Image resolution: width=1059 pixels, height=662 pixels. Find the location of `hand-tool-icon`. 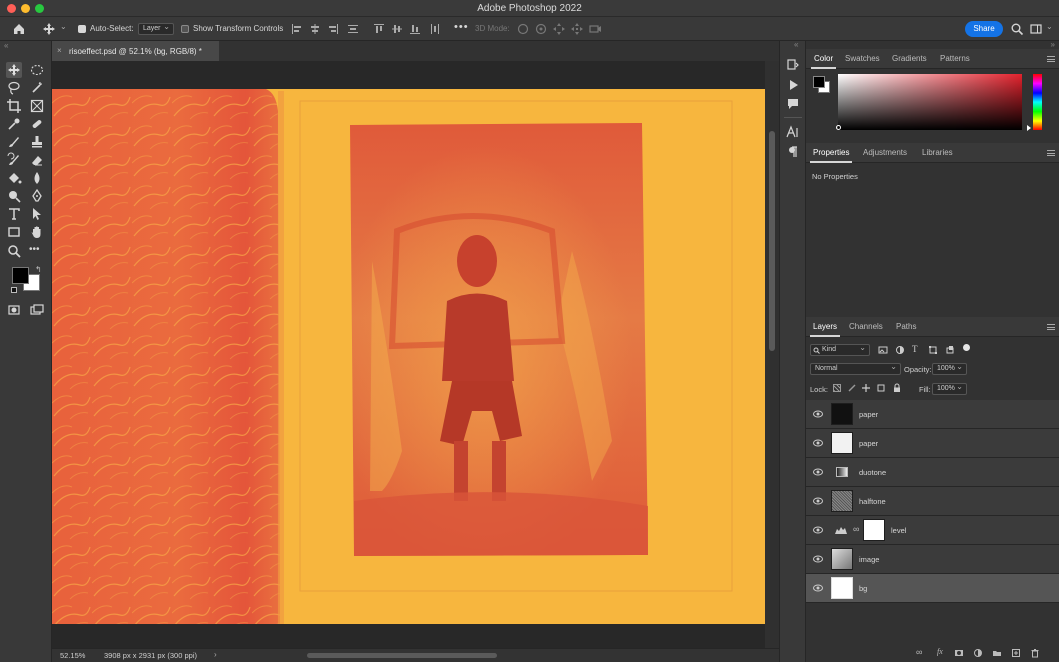

hand-tool-icon is located at coordinates (37, 232).